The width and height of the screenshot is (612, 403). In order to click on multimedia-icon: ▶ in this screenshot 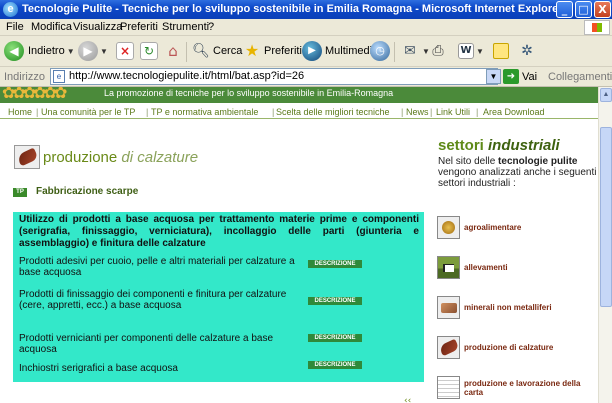, I will do `click(312, 51)`.